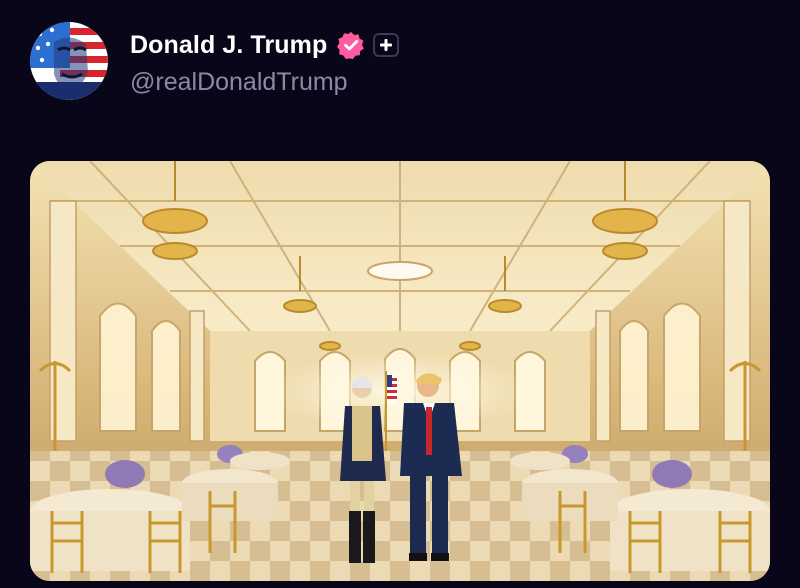  I want to click on author-names: Donald J. Trump @realDonaldTrump, so click(265, 62).